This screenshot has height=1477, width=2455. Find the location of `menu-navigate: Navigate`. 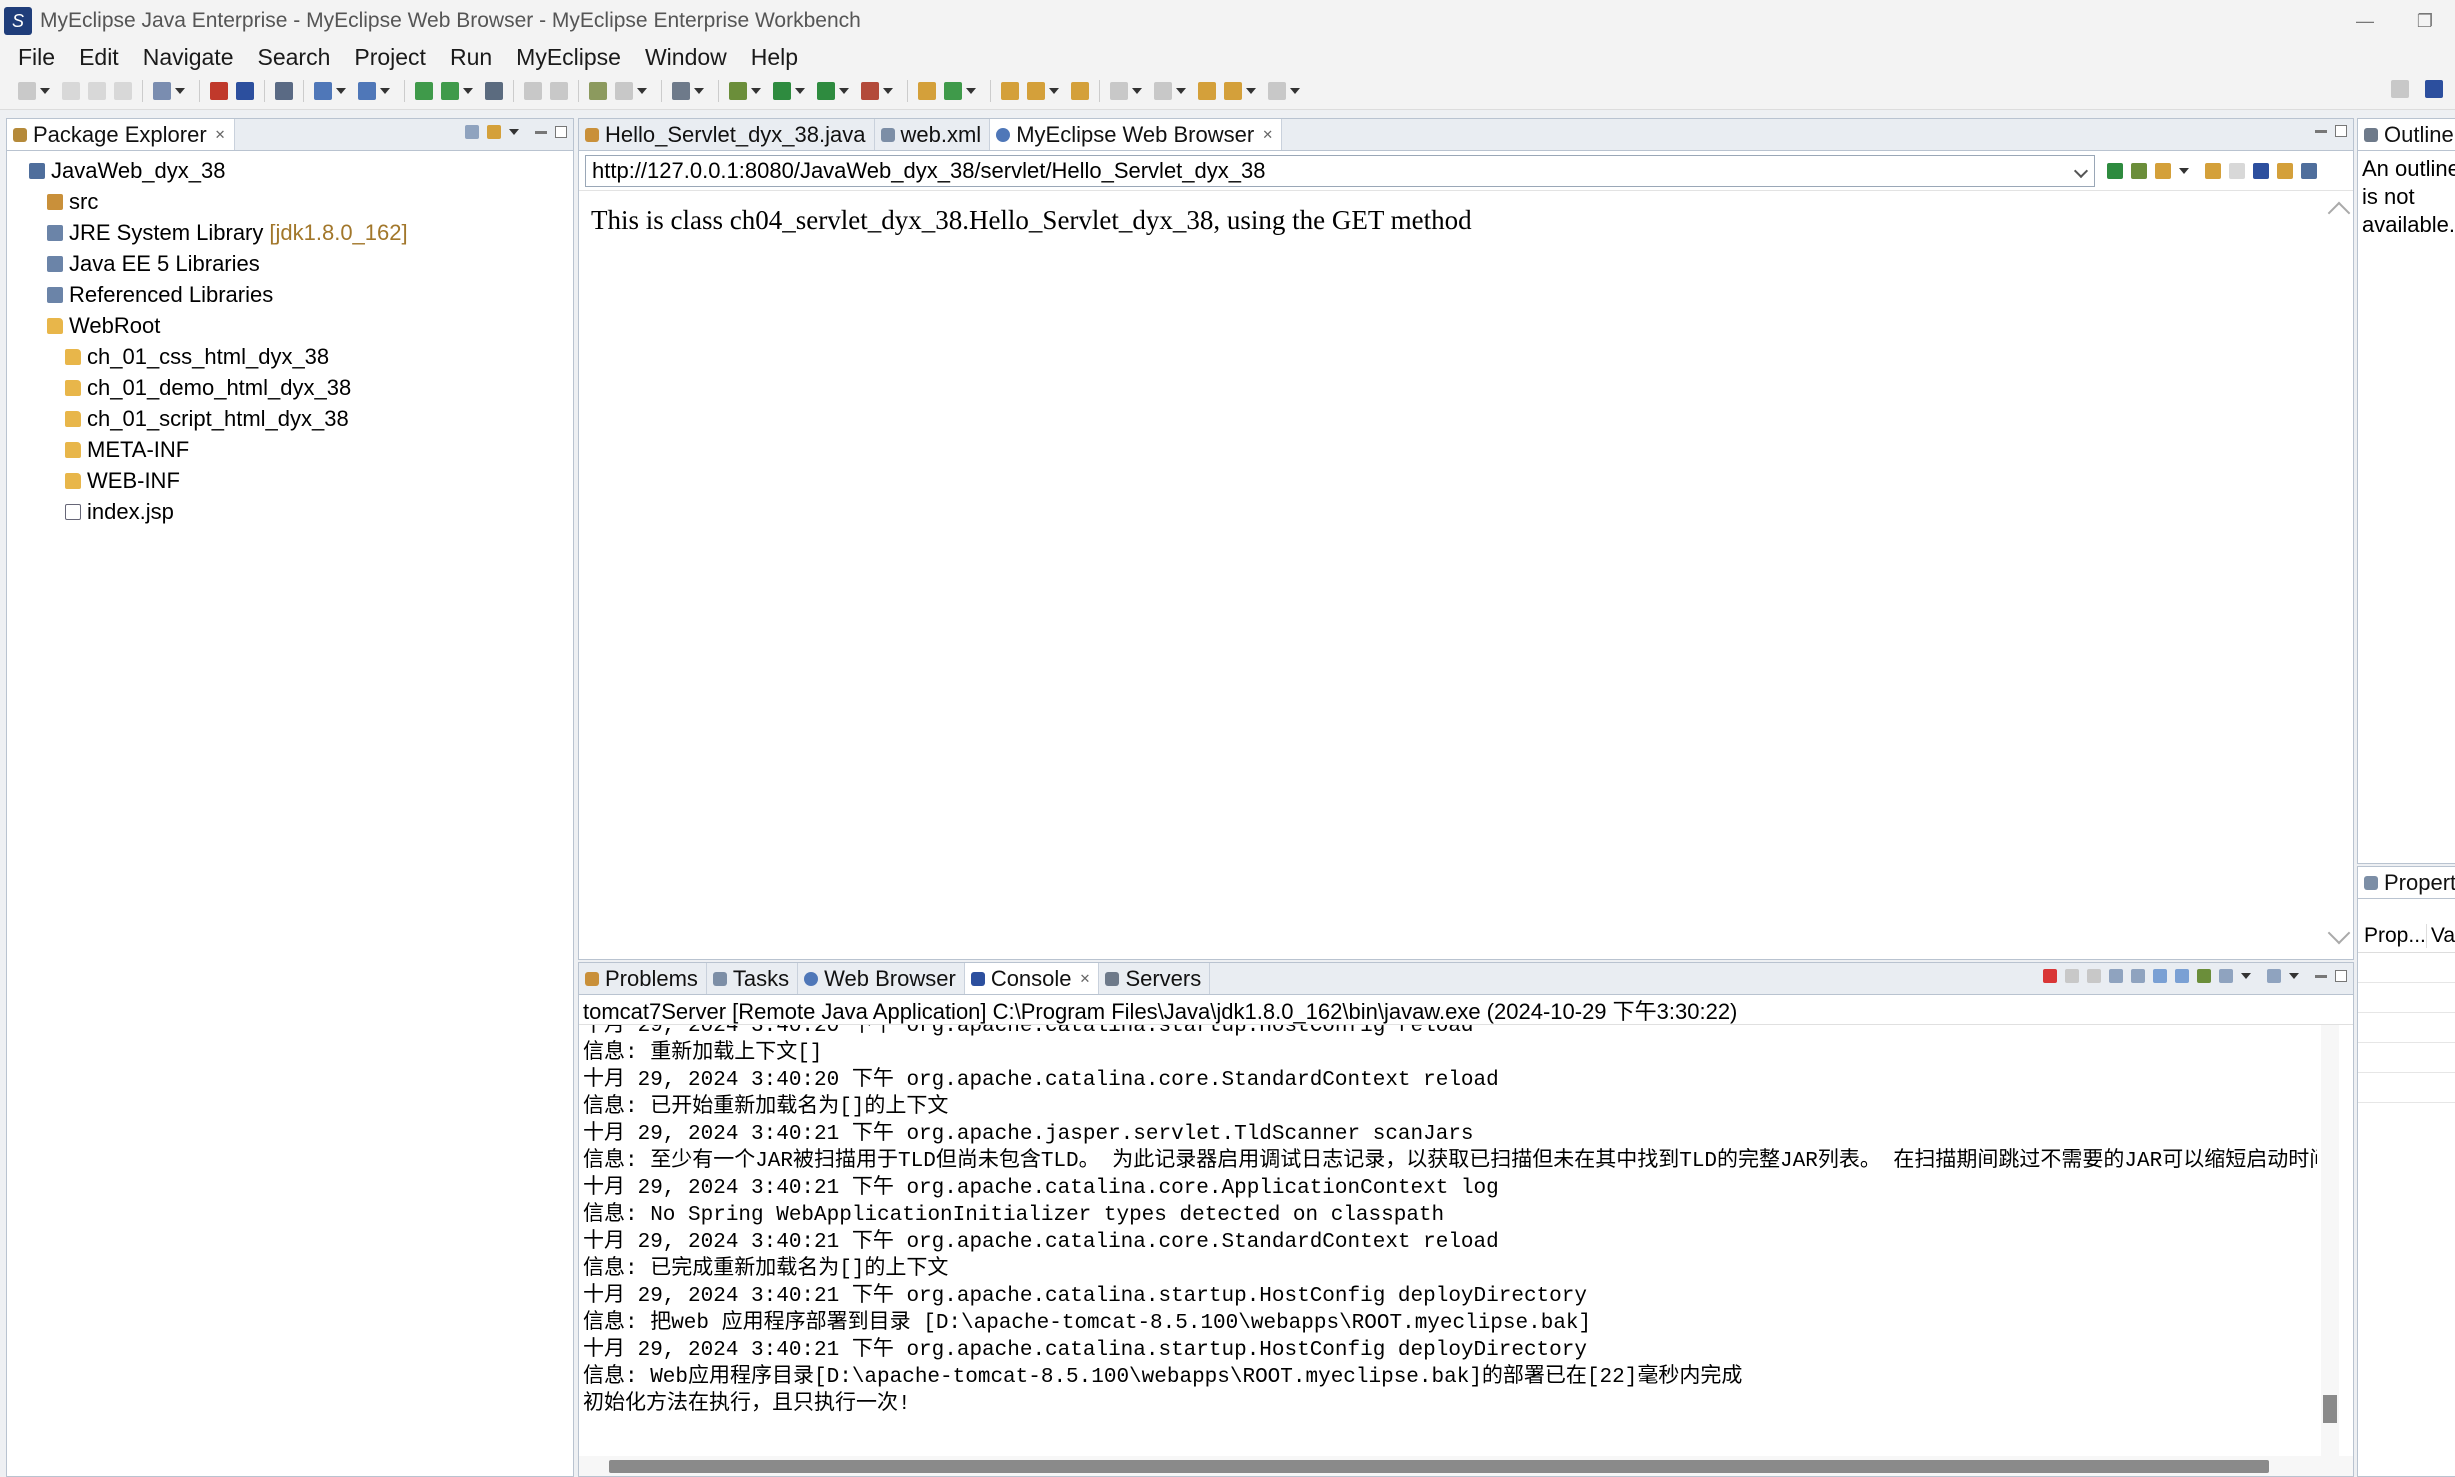

menu-navigate: Navigate is located at coordinates (188, 57).